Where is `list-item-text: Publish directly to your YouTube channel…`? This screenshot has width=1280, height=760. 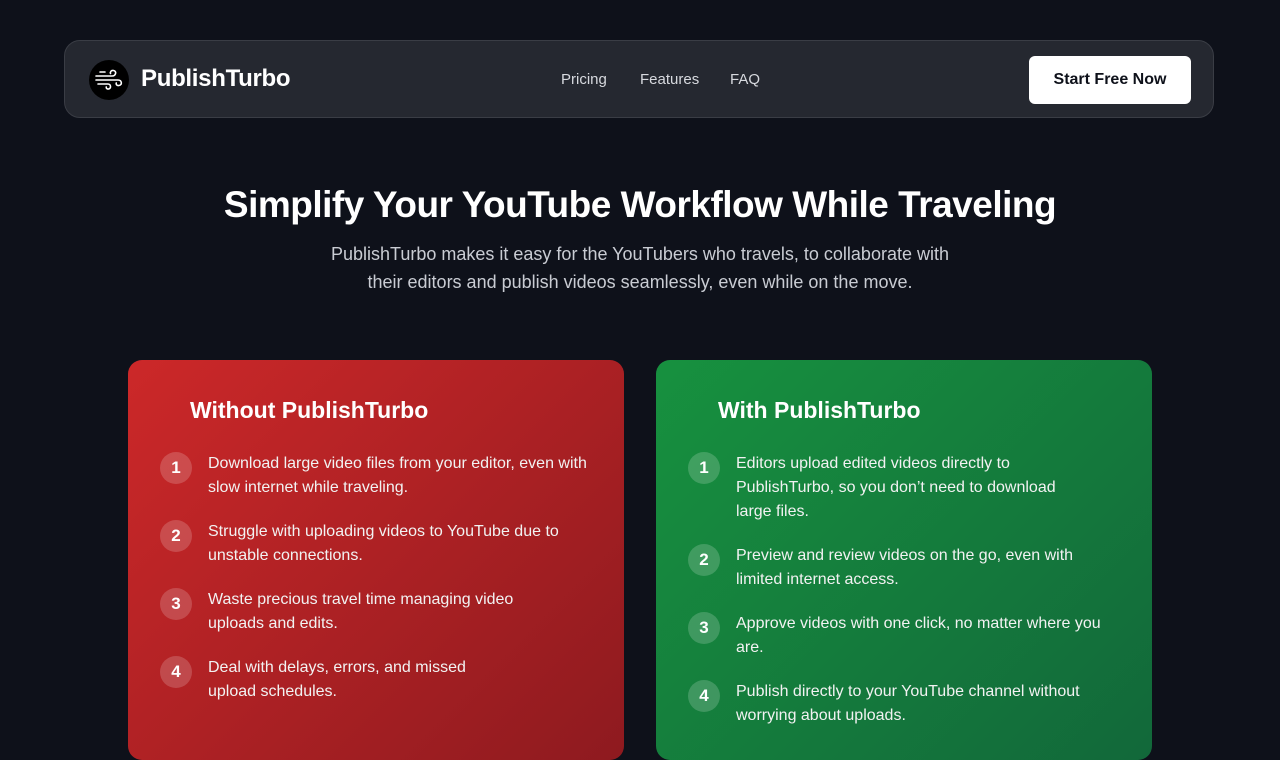 list-item-text: Publish directly to your YouTube channel… is located at coordinates (908, 703).